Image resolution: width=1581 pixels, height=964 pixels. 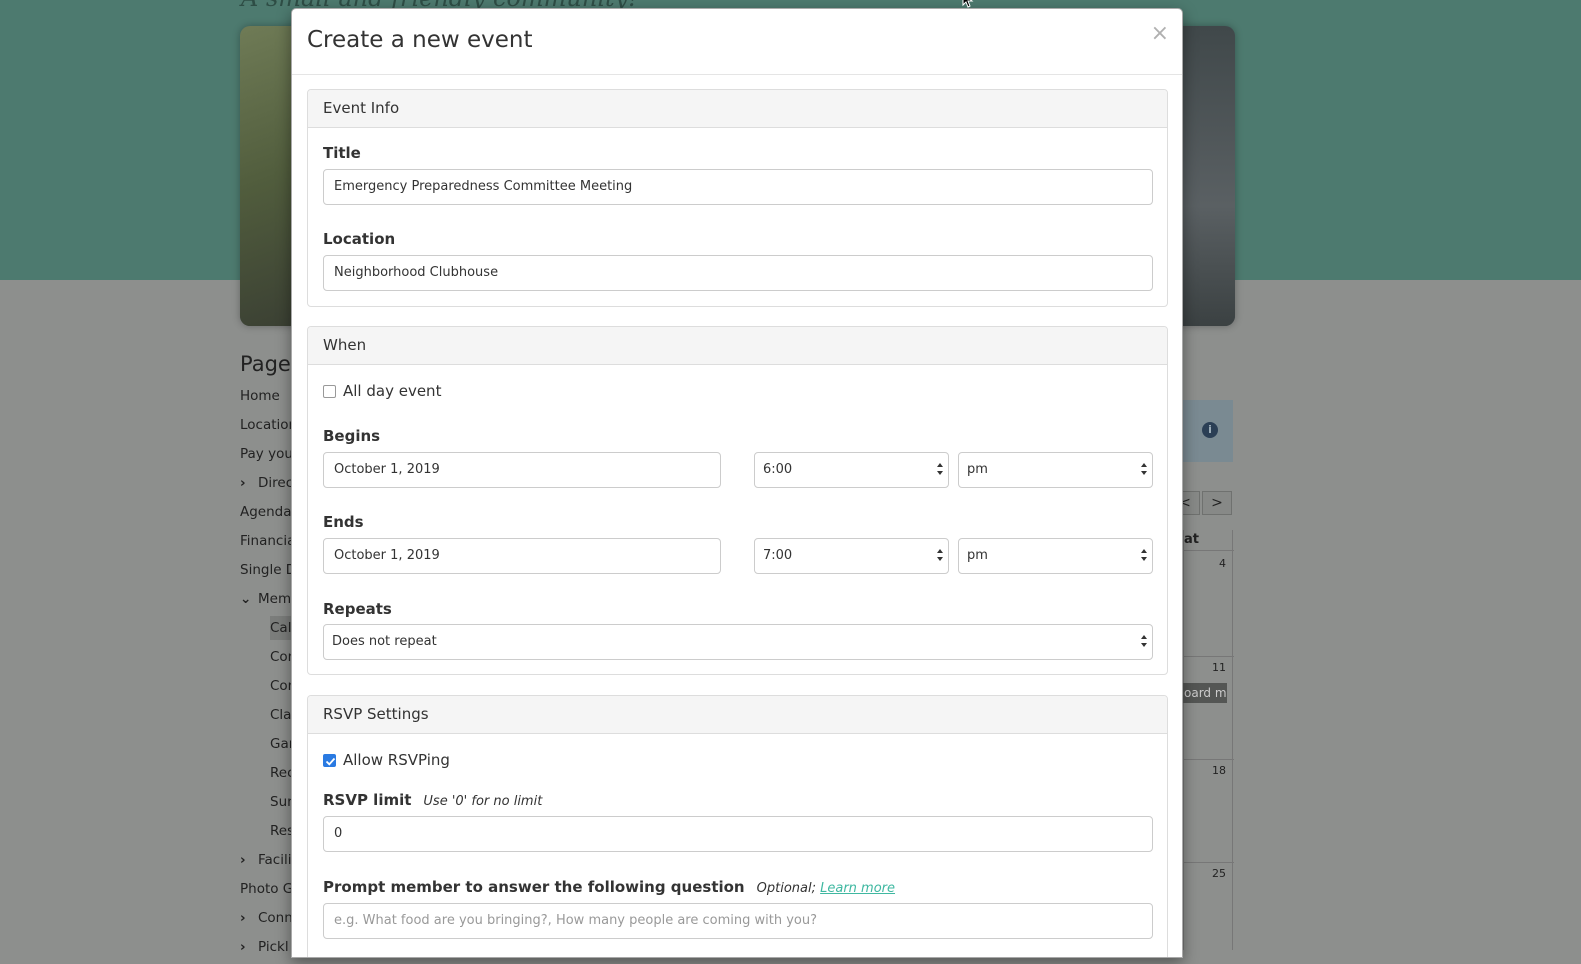 I want to click on modal-header: Create a new event ×, so click(x=737, y=42).